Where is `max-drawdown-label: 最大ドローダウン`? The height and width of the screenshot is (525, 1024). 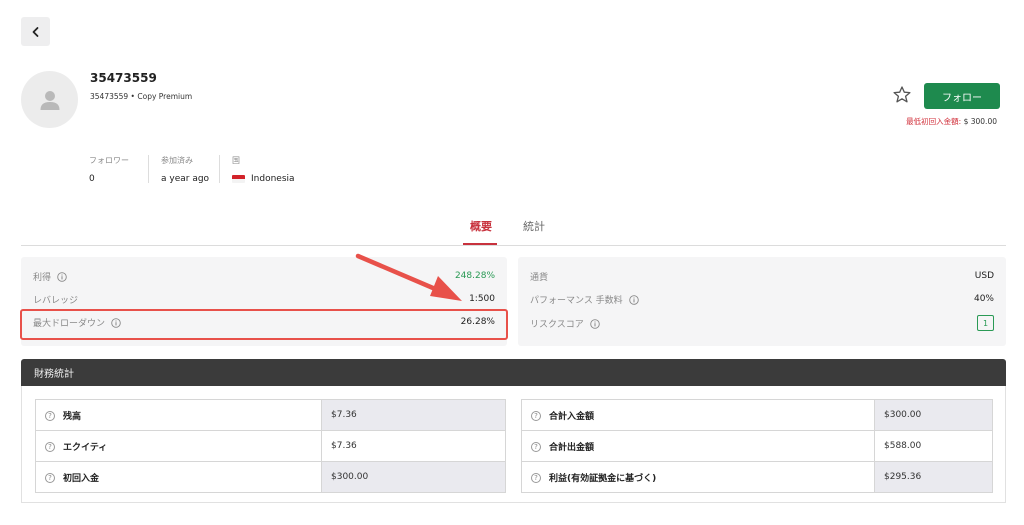 max-drawdown-label: 最大ドローダウン is located at coordinates (69, 323).